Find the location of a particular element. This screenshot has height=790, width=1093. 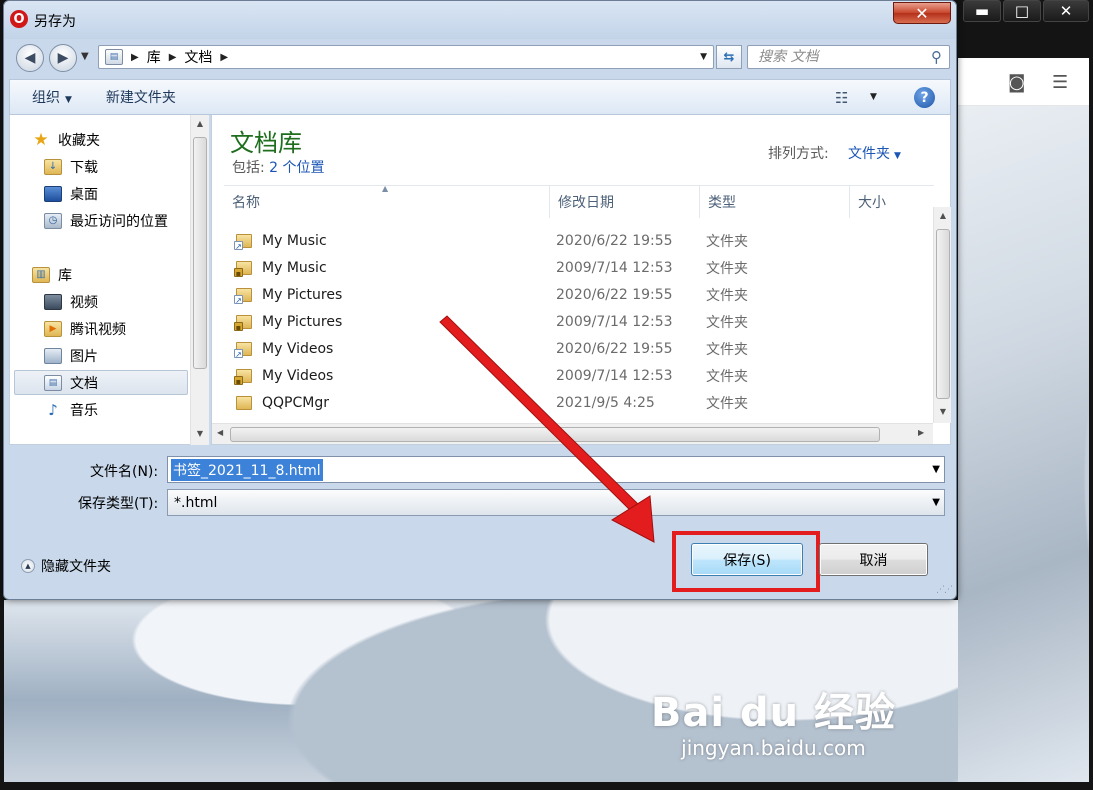

table-row: ▪ My Music 2009/7/14 12:53 文件夹 is located at coordinates (579, 267).